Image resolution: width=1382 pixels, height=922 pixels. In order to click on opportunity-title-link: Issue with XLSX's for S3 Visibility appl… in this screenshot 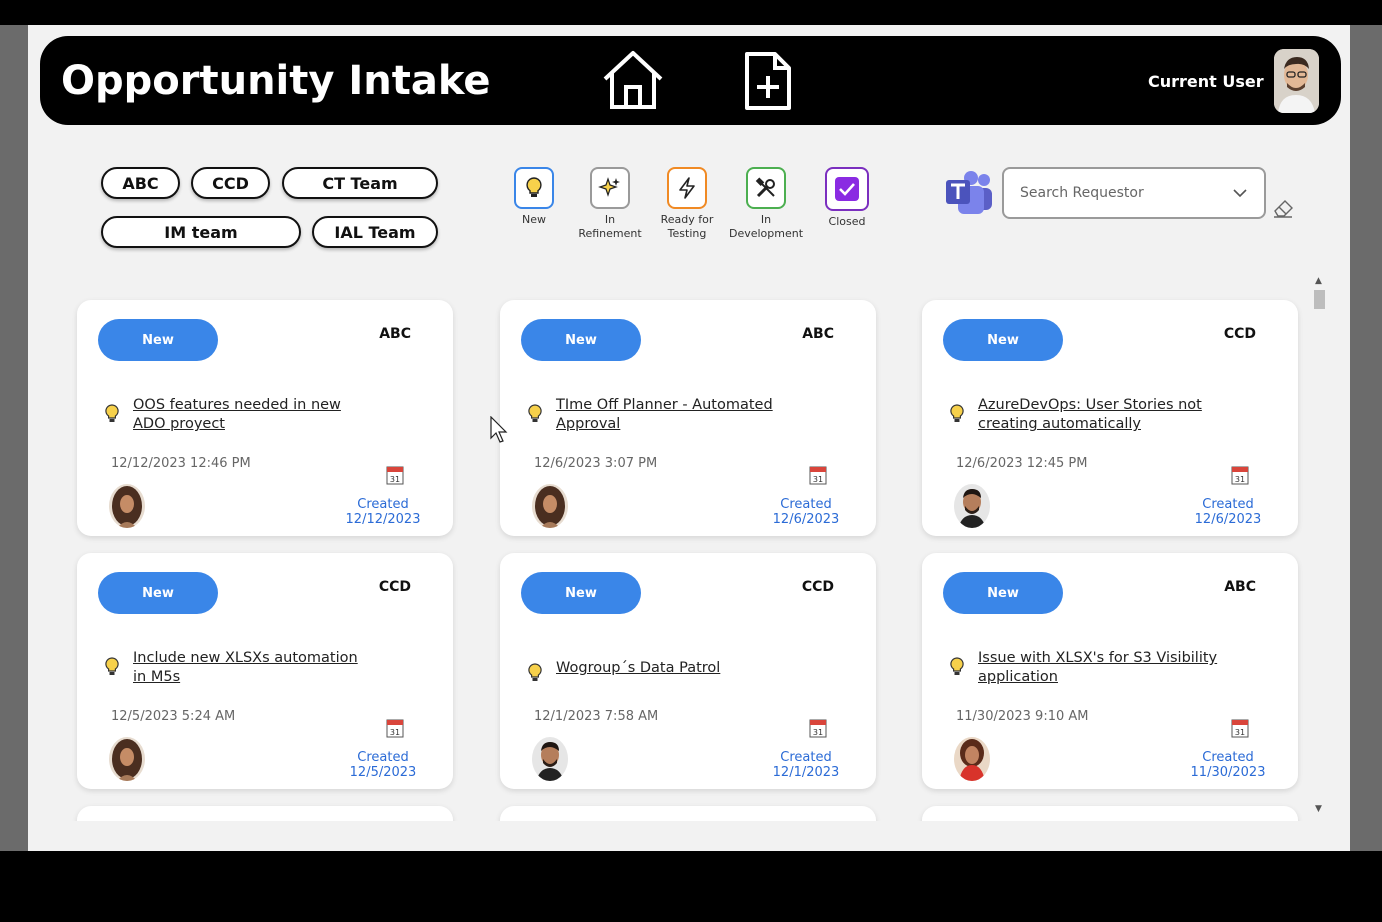, I will do `click(1098, 668)`.